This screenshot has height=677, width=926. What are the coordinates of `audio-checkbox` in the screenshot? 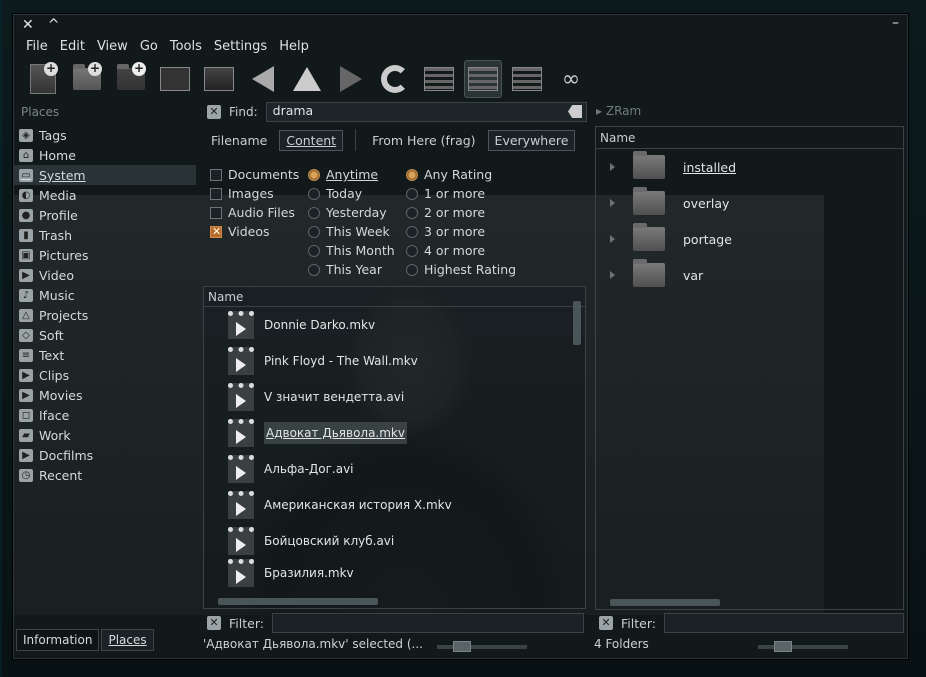 It's located at (216, 212).